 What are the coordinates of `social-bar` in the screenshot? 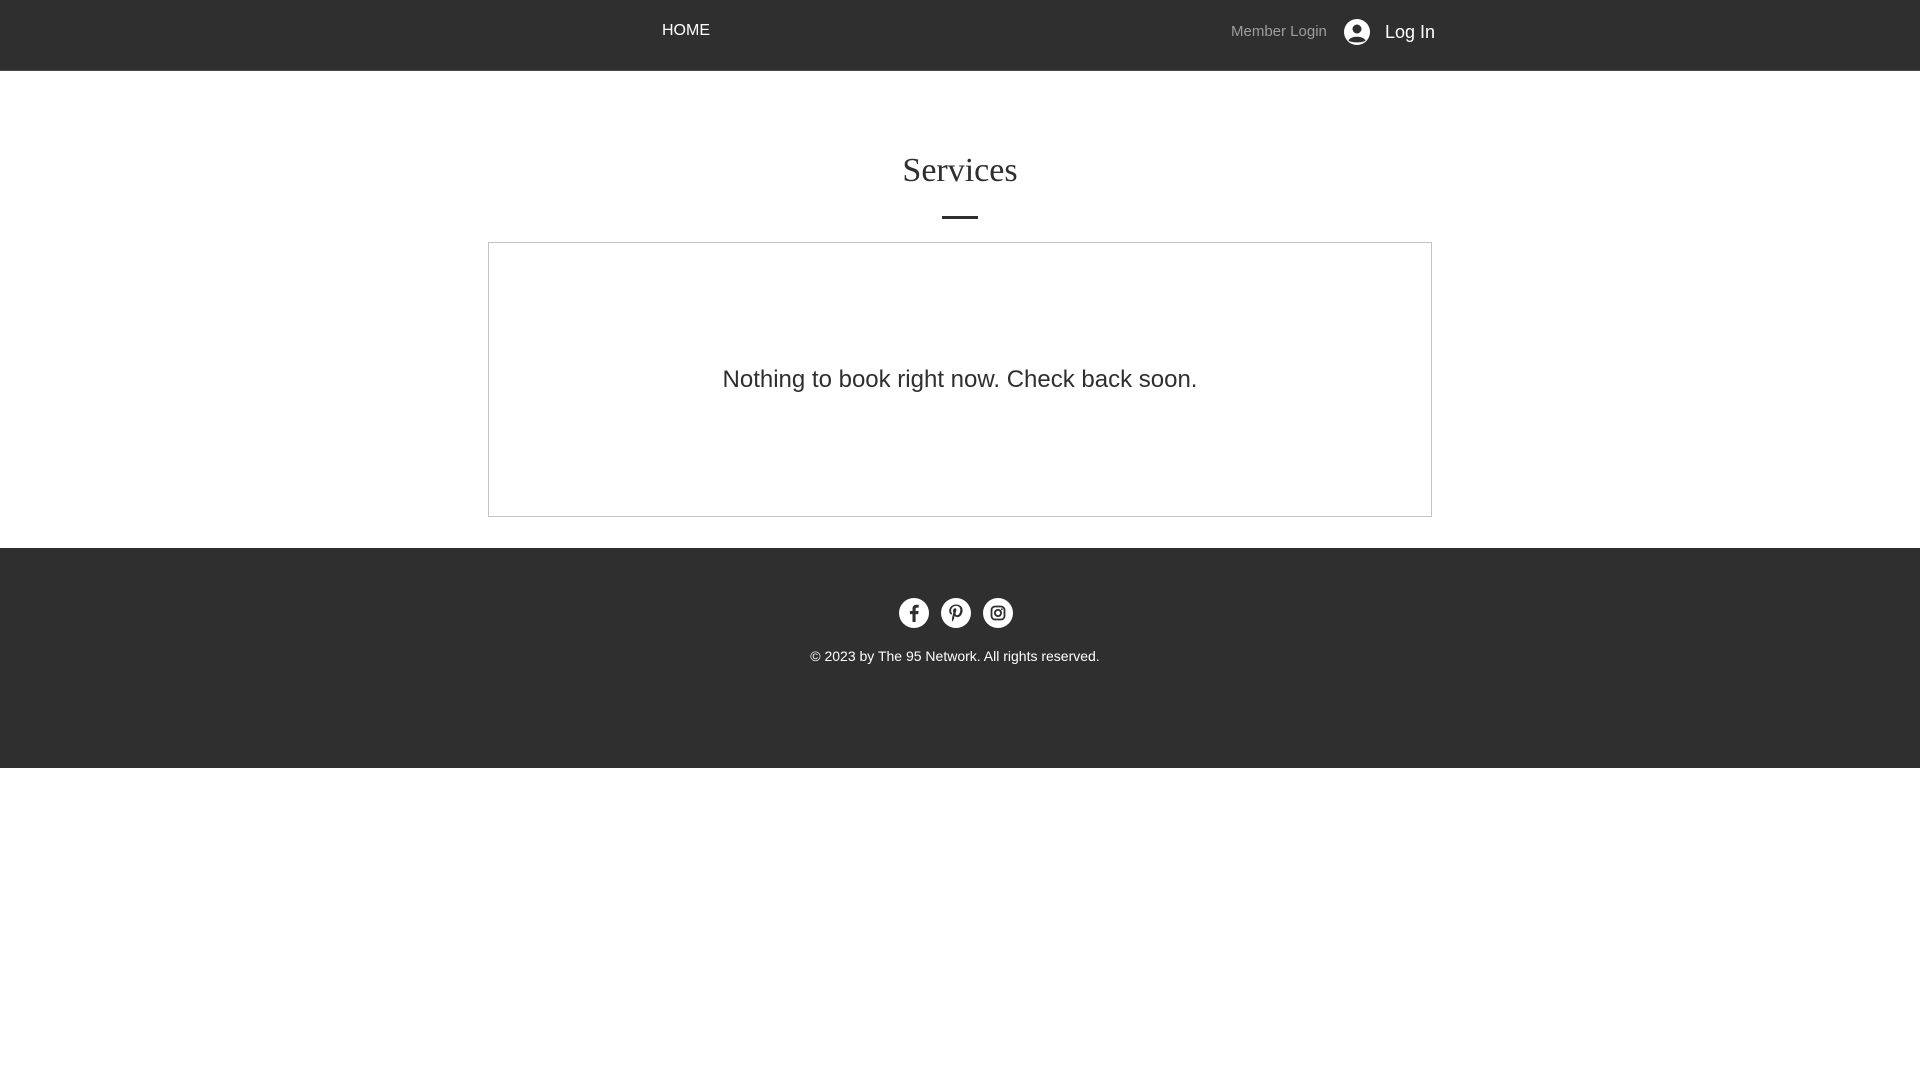 It's located at (956, 613).